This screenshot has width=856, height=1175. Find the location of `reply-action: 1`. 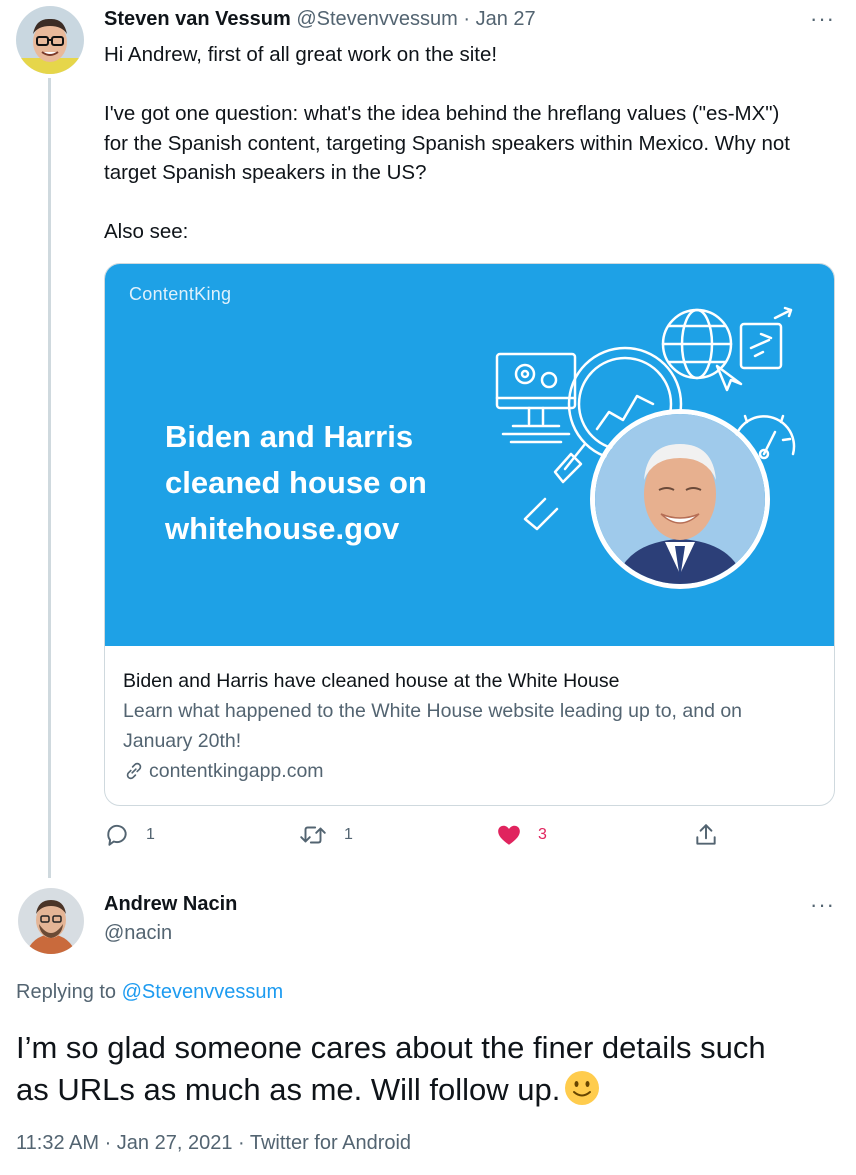

reply-action: 1 is located at coordinates (129, 835).